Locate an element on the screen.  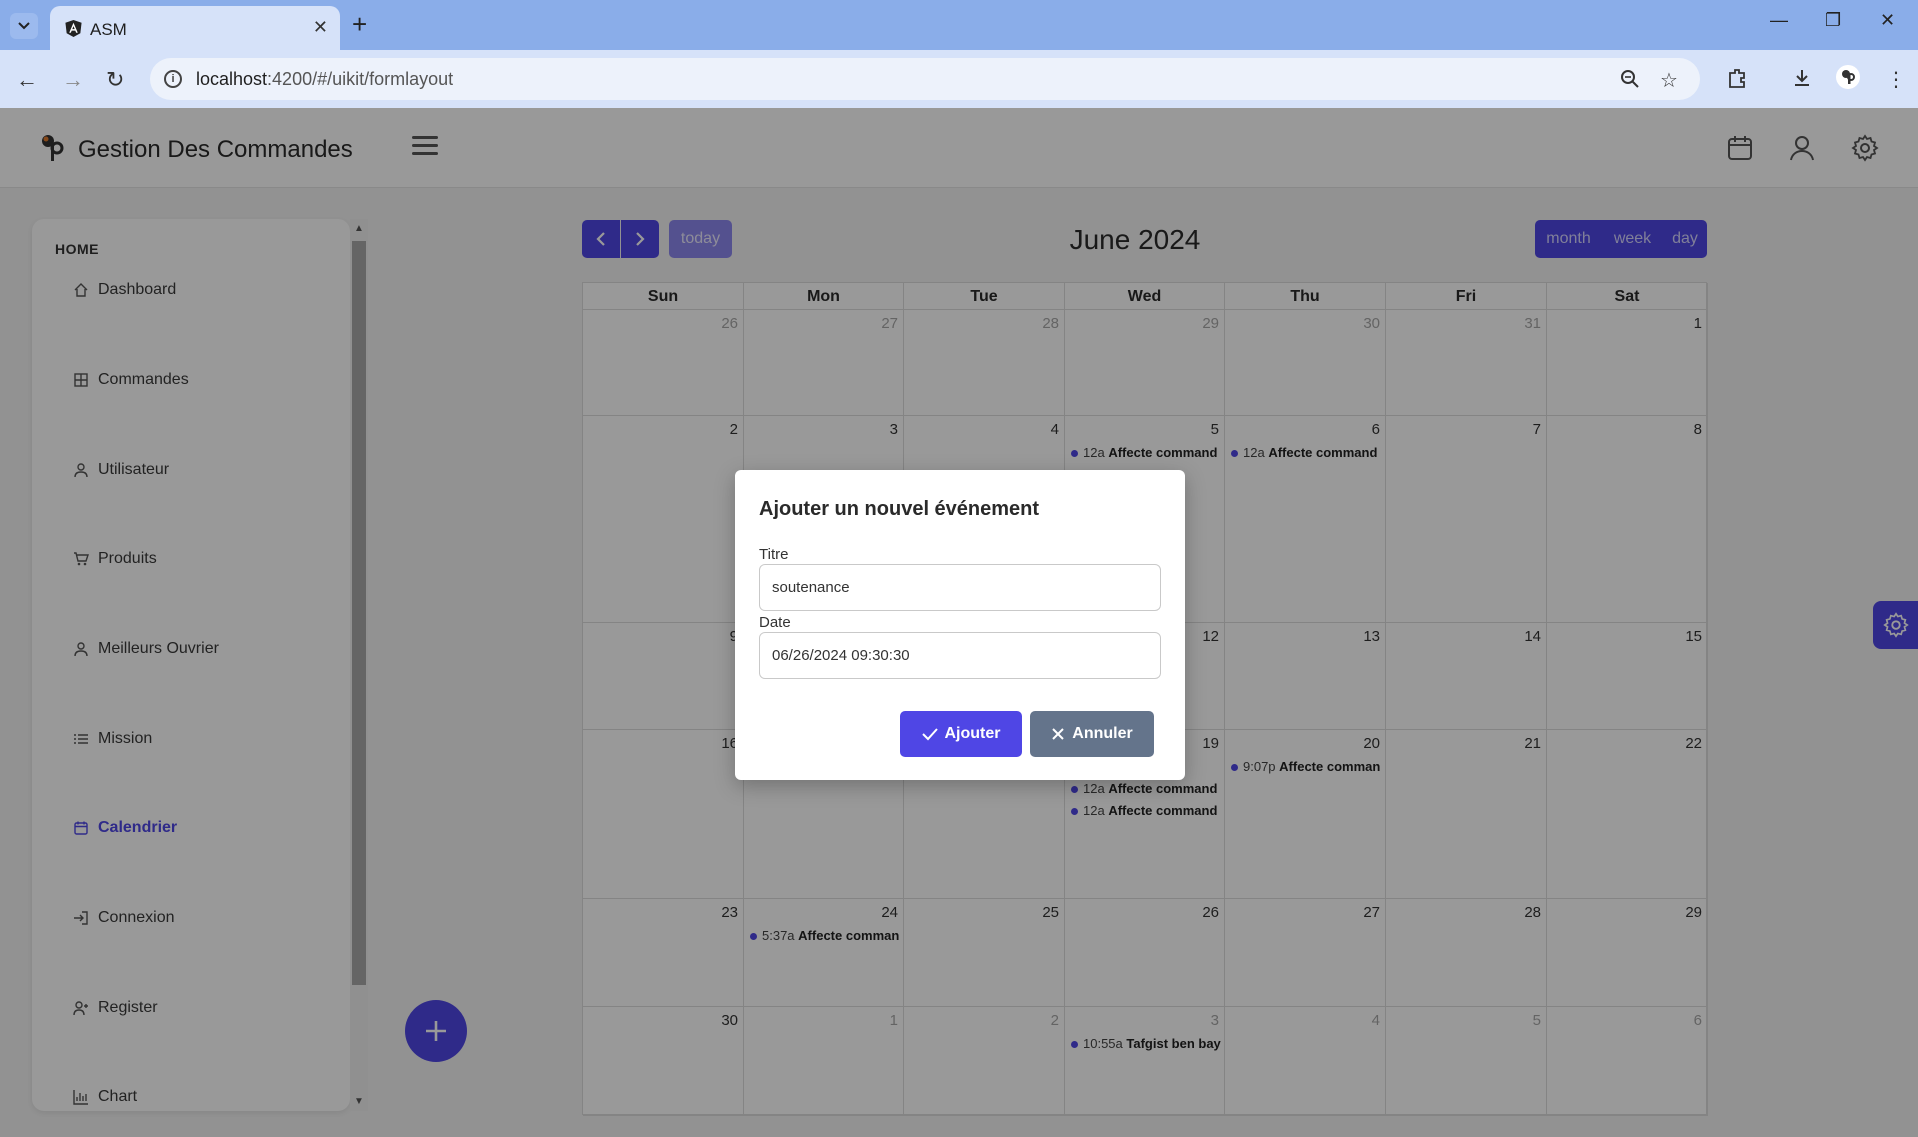
title-field-label: Titre is located at coordinates (774, 554).